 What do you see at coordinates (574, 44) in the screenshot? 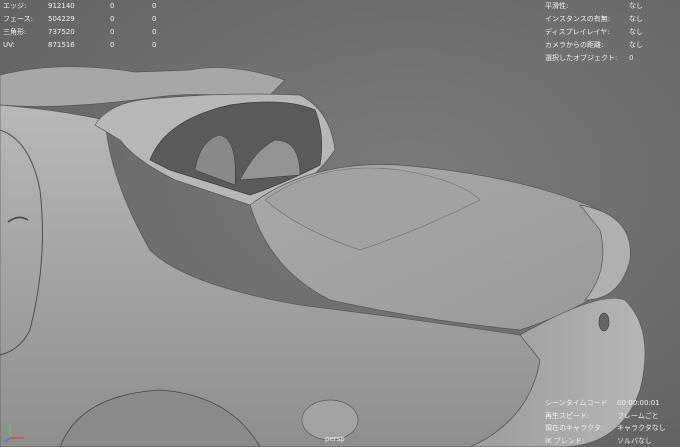
I see `hud-label: カメラからの距離:` at bounding box center [574, 44].